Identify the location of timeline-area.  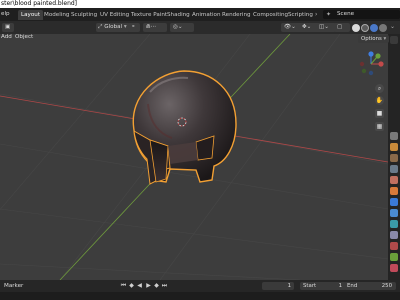
(200, 296).